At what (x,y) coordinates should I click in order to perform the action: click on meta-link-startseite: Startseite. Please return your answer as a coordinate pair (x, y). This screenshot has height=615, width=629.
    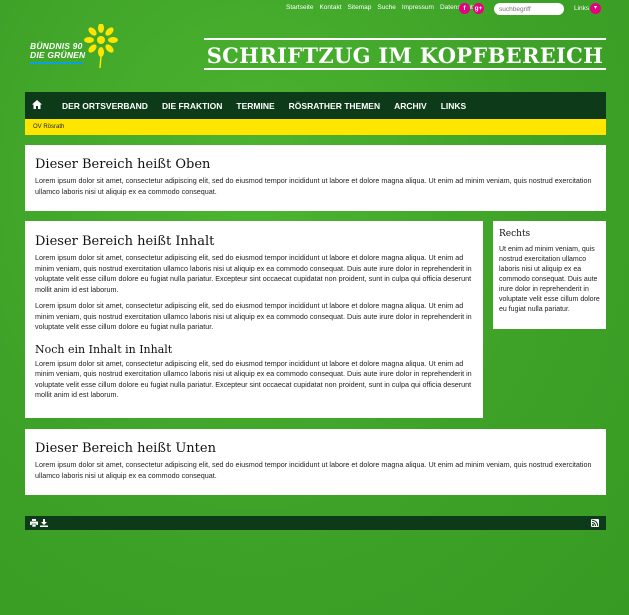
    Looking at the image, I should click on (299, 7).